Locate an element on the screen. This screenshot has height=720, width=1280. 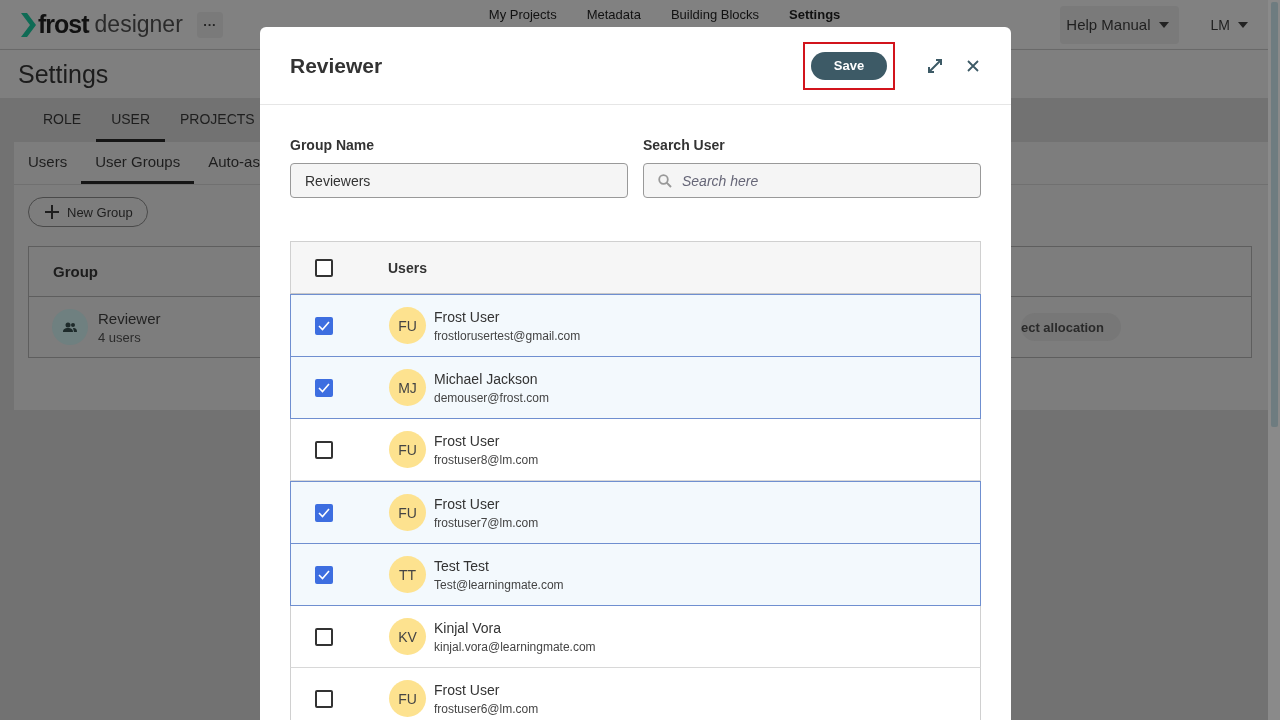
field-label: Group Name is located at coordinates (332, 145).